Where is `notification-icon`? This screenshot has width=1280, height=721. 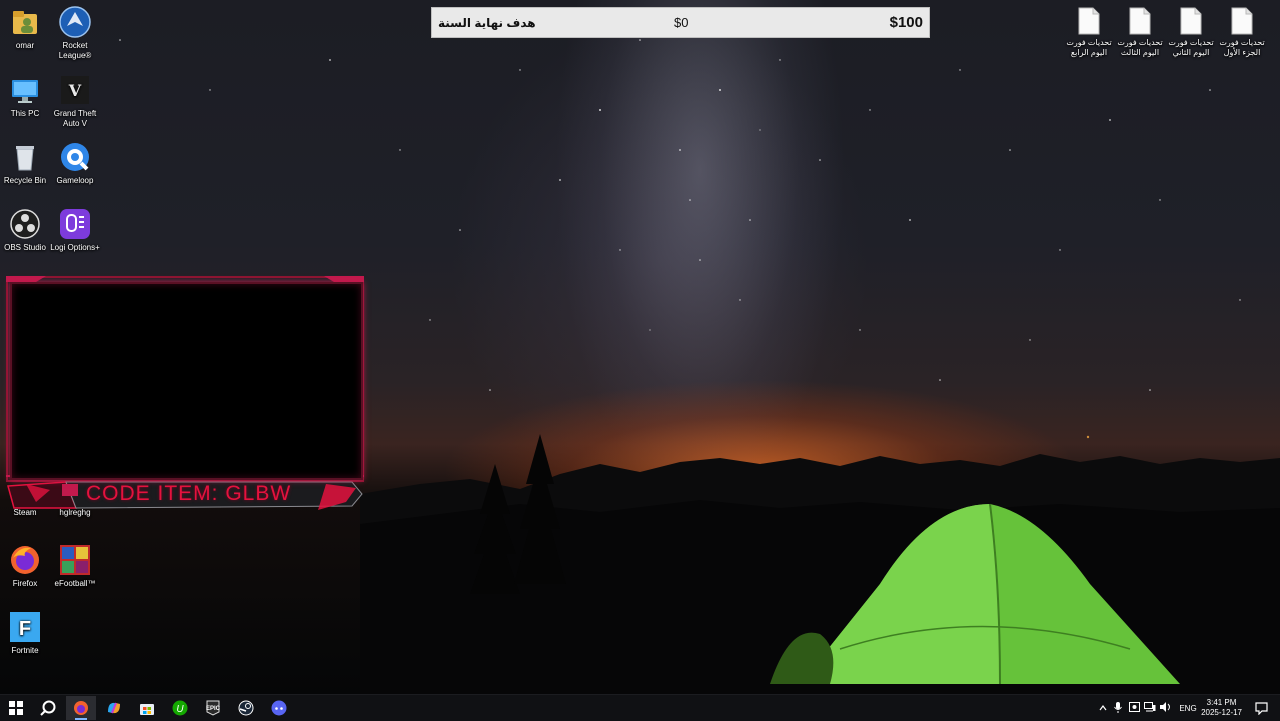
notification-icon is located at coordinates (1261, 708).